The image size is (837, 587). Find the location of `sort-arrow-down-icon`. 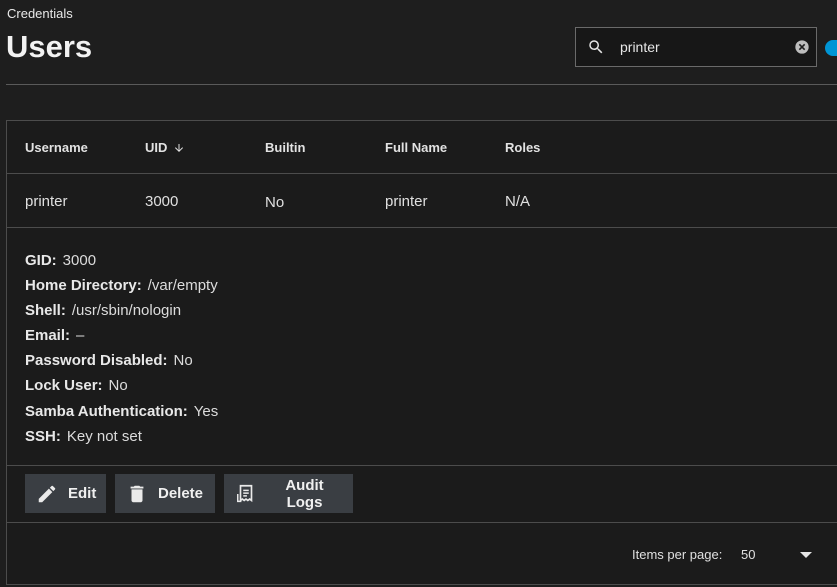

sort-arrow-down-icon is located at coordinates (179, 148).